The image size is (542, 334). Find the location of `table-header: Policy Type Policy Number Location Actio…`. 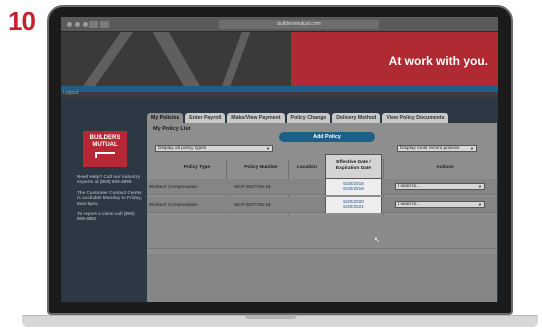

table-header: Policy Type Policy Number Location Actio… is located at coordinates (322, 168).